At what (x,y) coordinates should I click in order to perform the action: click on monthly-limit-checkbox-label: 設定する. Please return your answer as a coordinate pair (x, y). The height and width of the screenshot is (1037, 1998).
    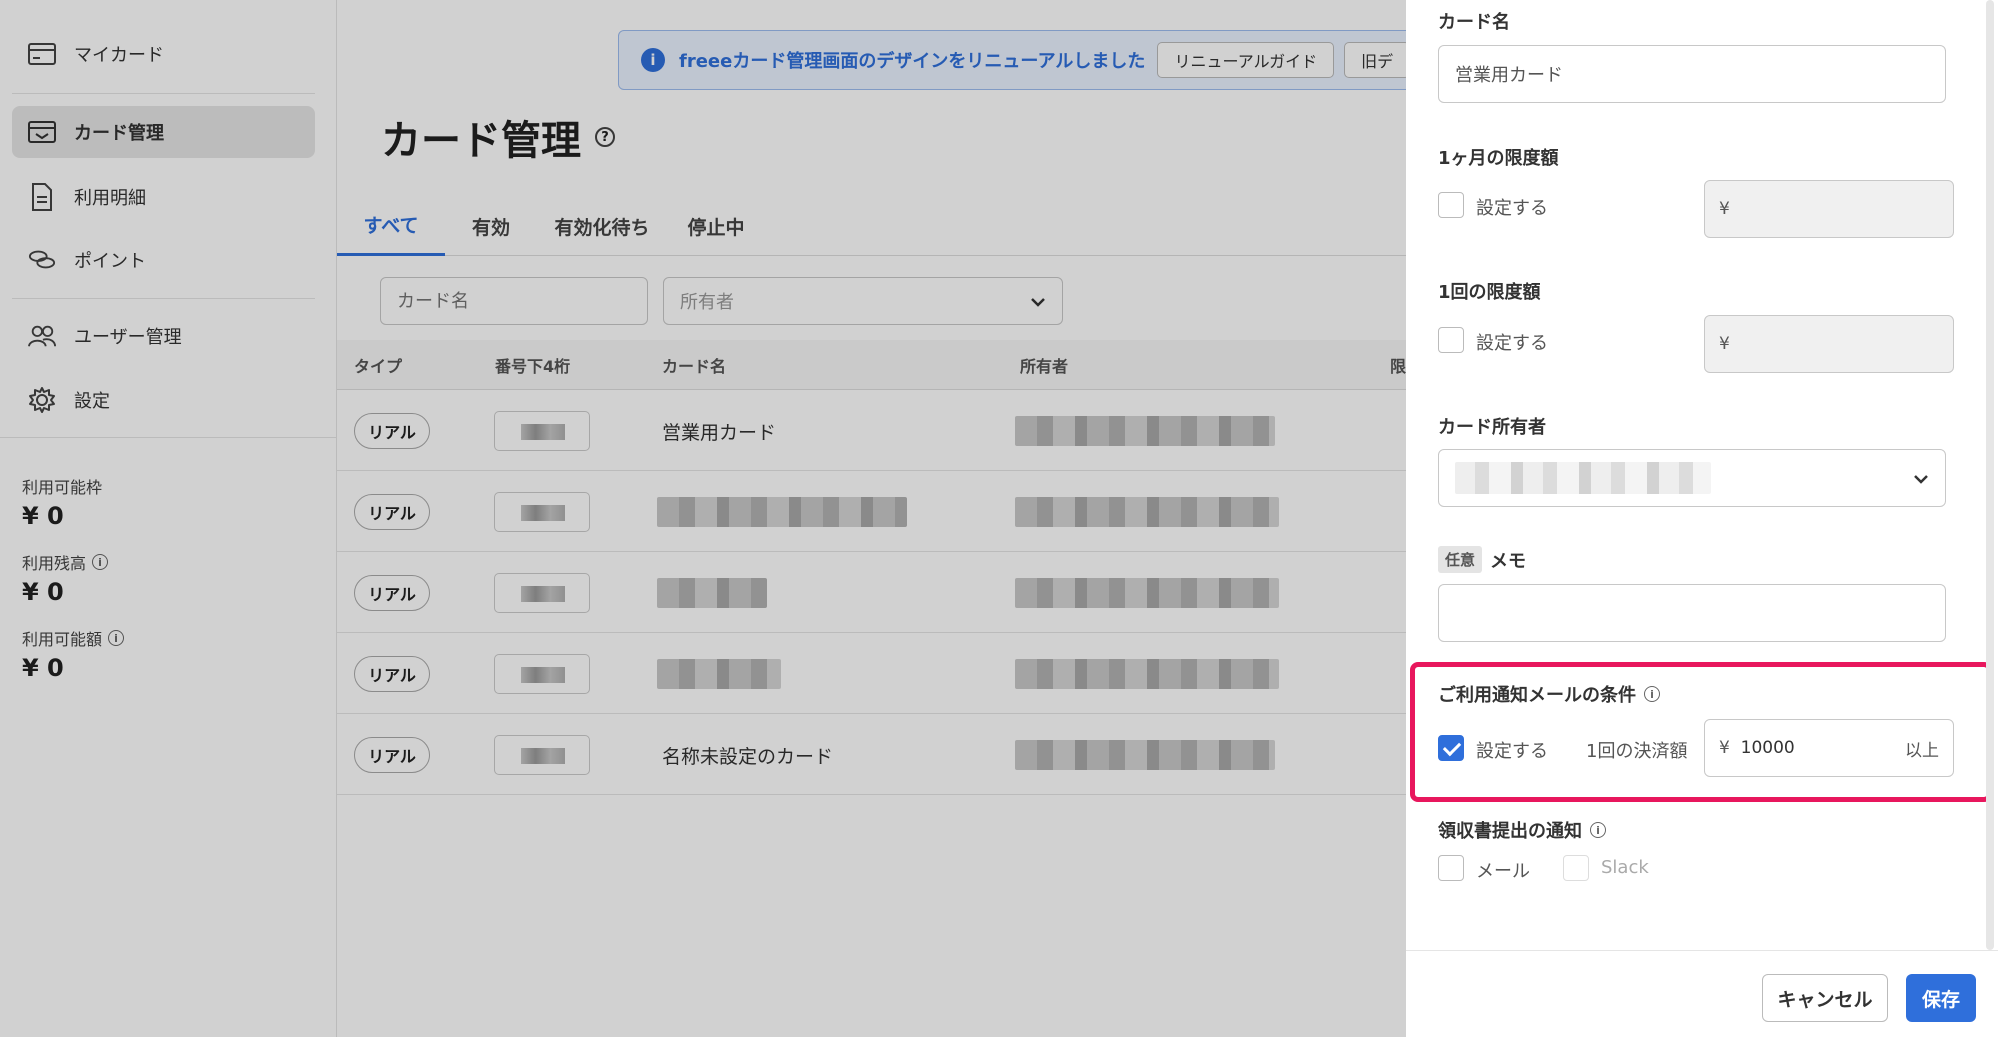
    Looking at the image, I should click on (1512, 207).